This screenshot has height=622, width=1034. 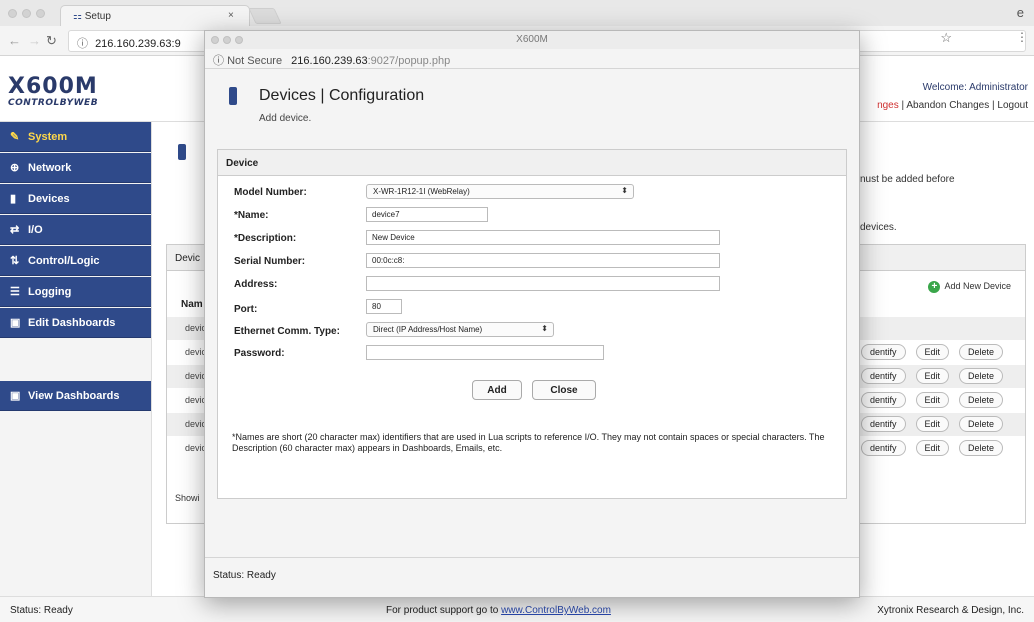 What do you see at coordinates (227, 40) in the screenshot?
I see `popup-minimize-button` at bounding box center [227, 40].